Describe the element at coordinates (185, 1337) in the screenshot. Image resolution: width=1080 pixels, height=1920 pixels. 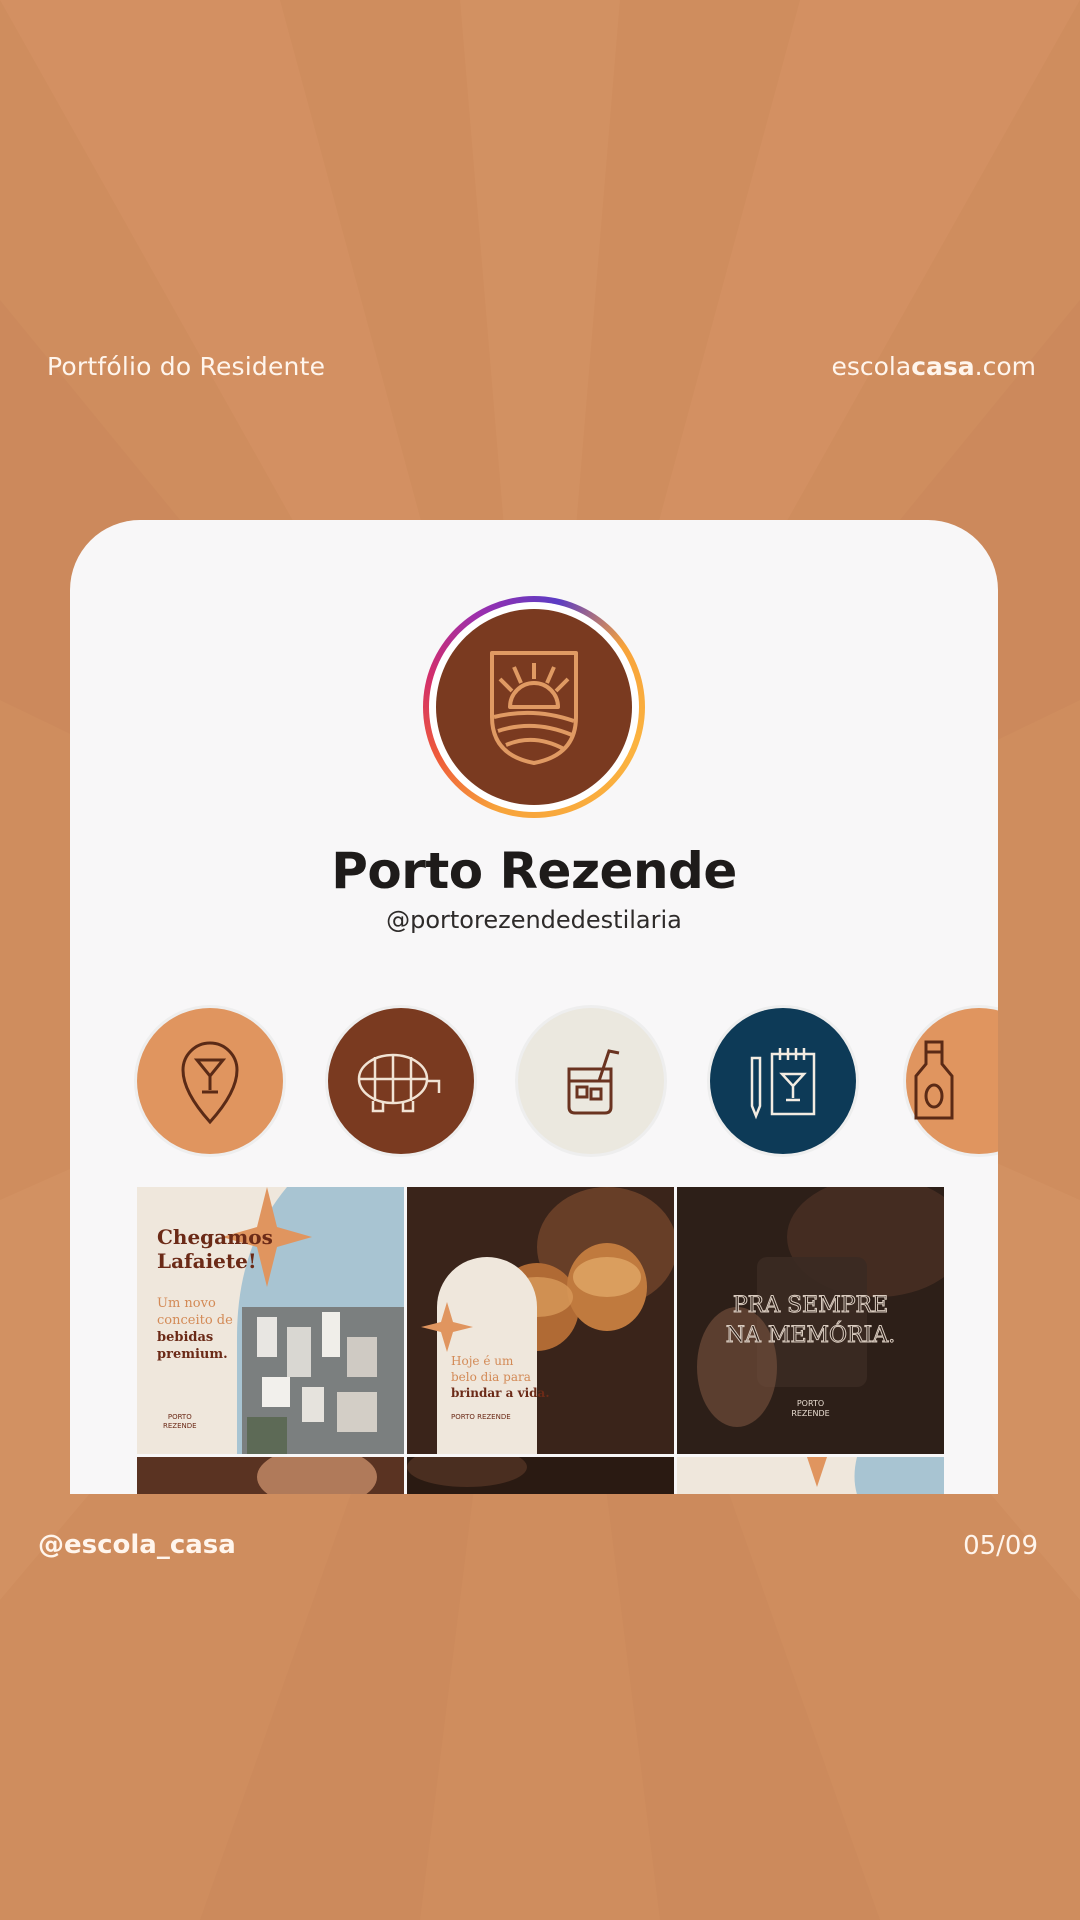
I see `post1-body-line3: bebidas` at that location.